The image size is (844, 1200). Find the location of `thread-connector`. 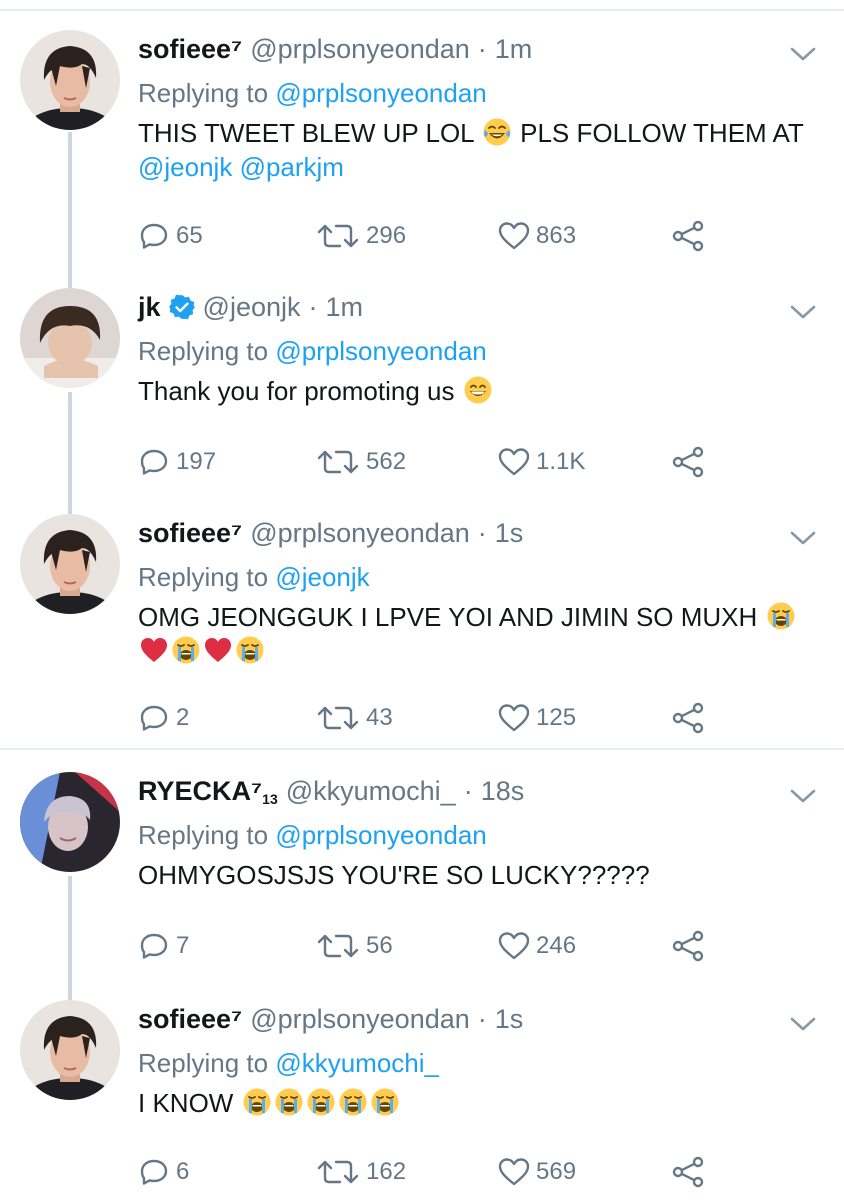

thread-connector is located at coordinates (70, 210).